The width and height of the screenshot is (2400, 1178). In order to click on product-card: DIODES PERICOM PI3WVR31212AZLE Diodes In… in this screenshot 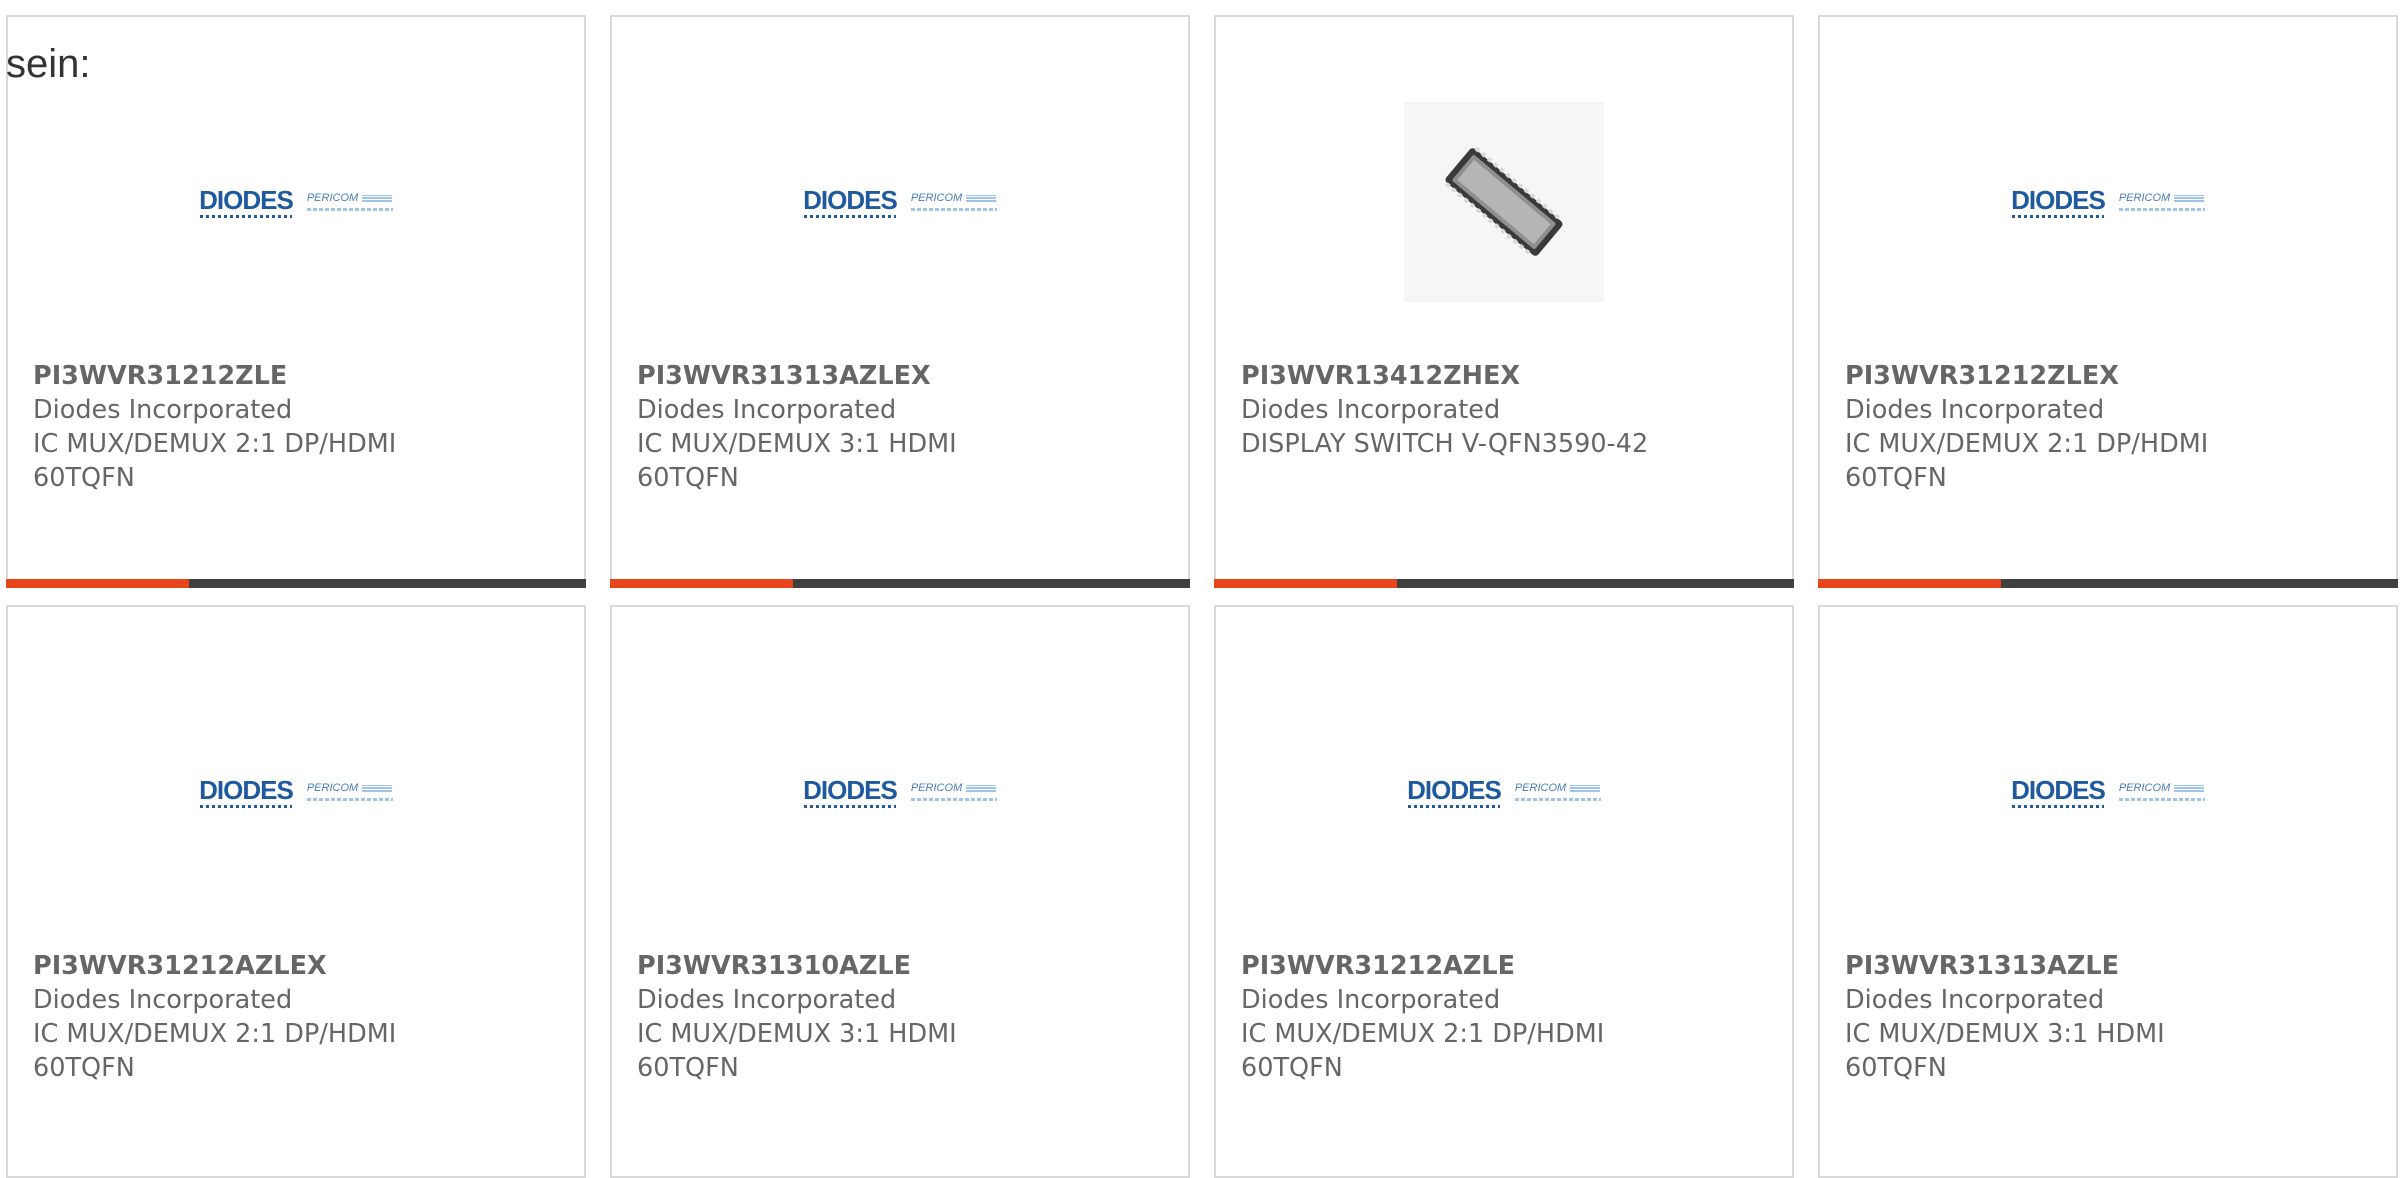, I will do `click(1504, 891)`.